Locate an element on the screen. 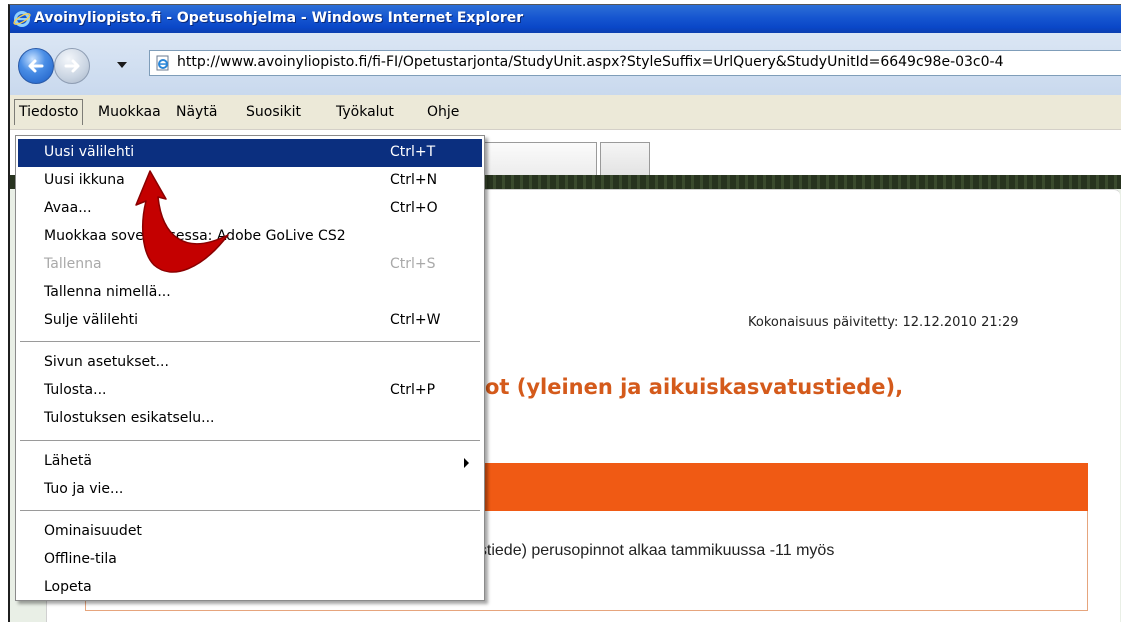 The image size is (1121, 622). course-title: not (yleinen ja aikuiskasvatustiede), is located at coordinates (687, 387).